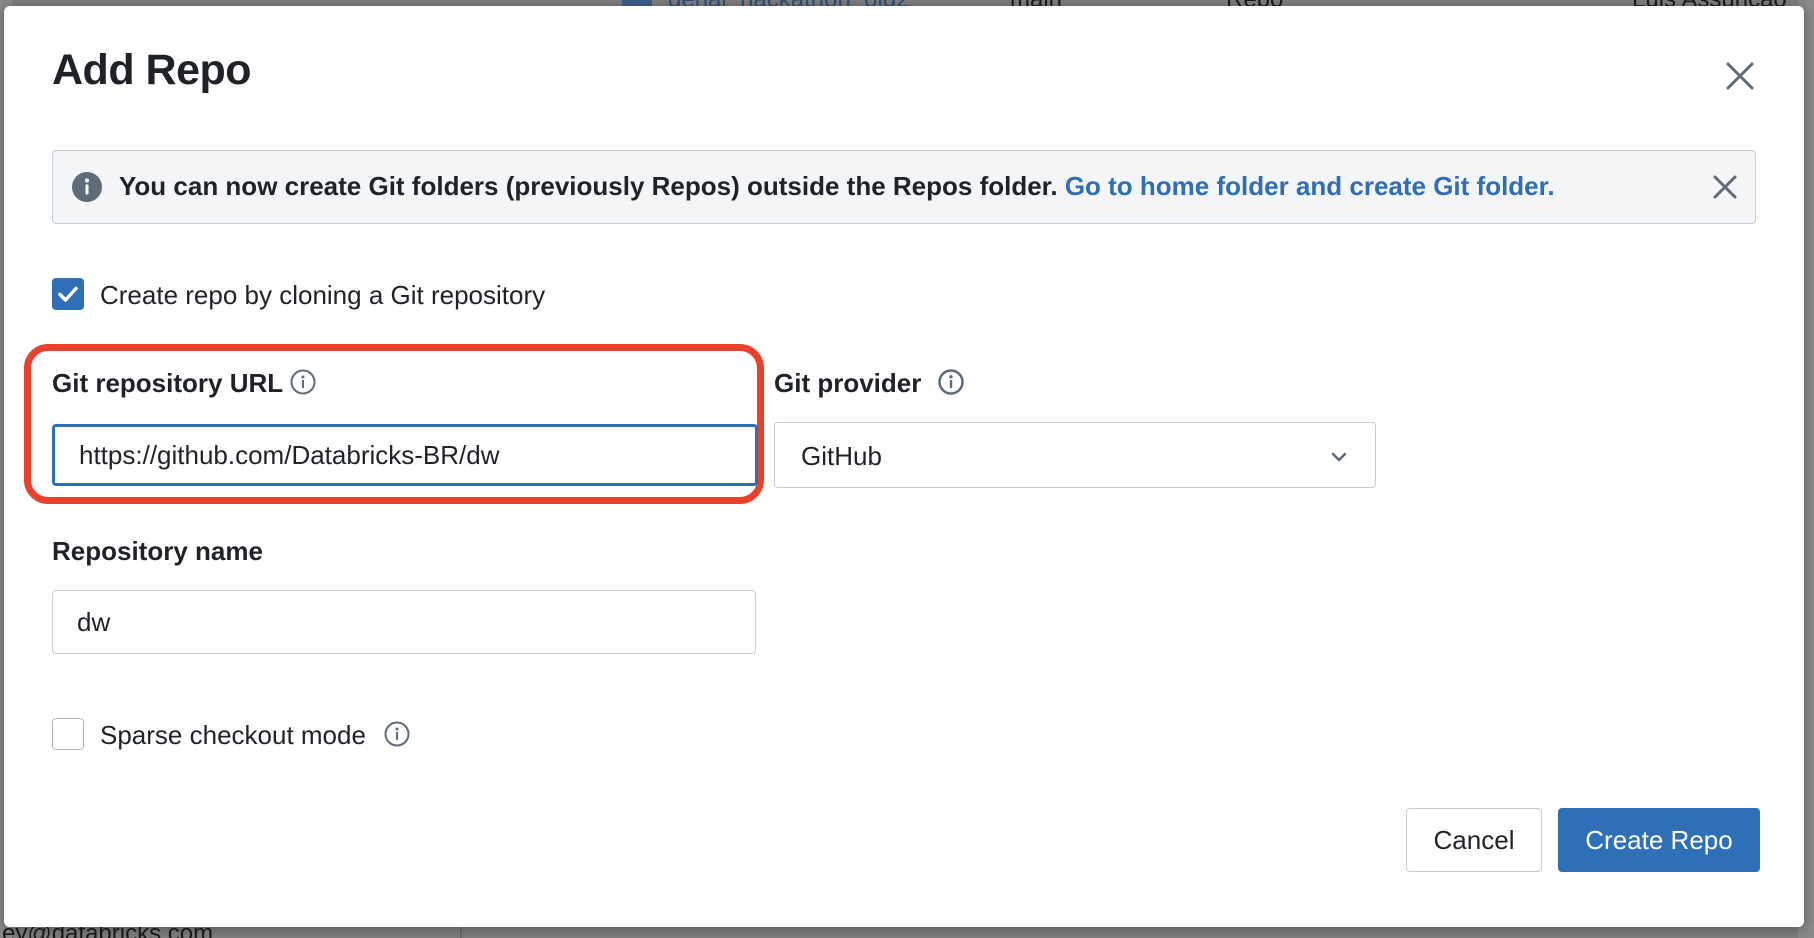  What do you see at coordinates (1339, 457) in the screenshot?
I see `chevron-down-icon` at bounding box center [1339, 457].